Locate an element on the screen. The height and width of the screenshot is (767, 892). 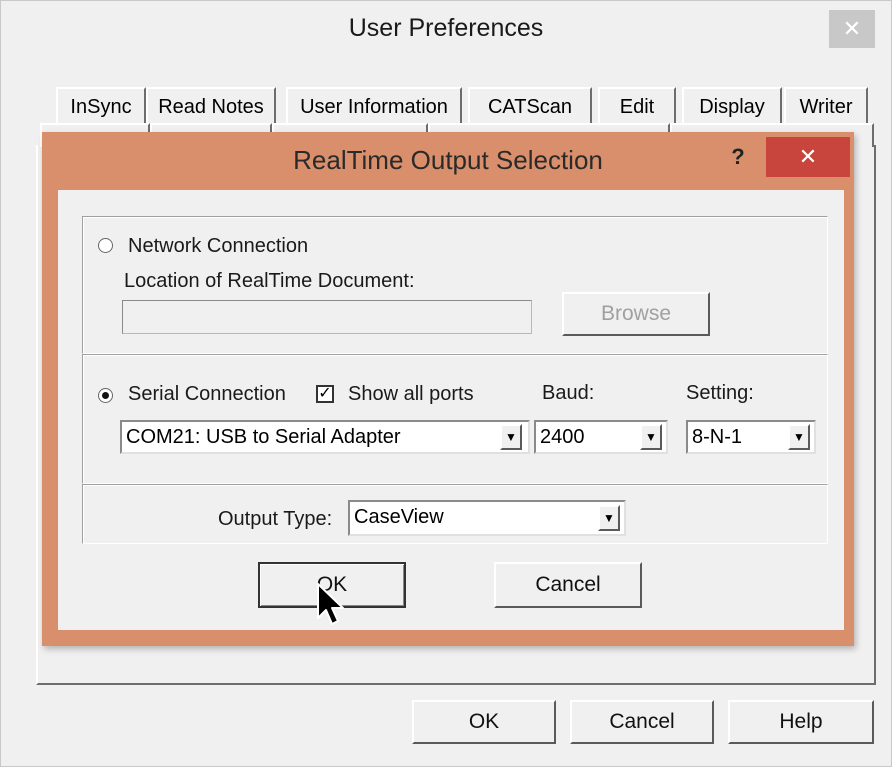
baud-label: Baud: is located at coordinates (568, 393).